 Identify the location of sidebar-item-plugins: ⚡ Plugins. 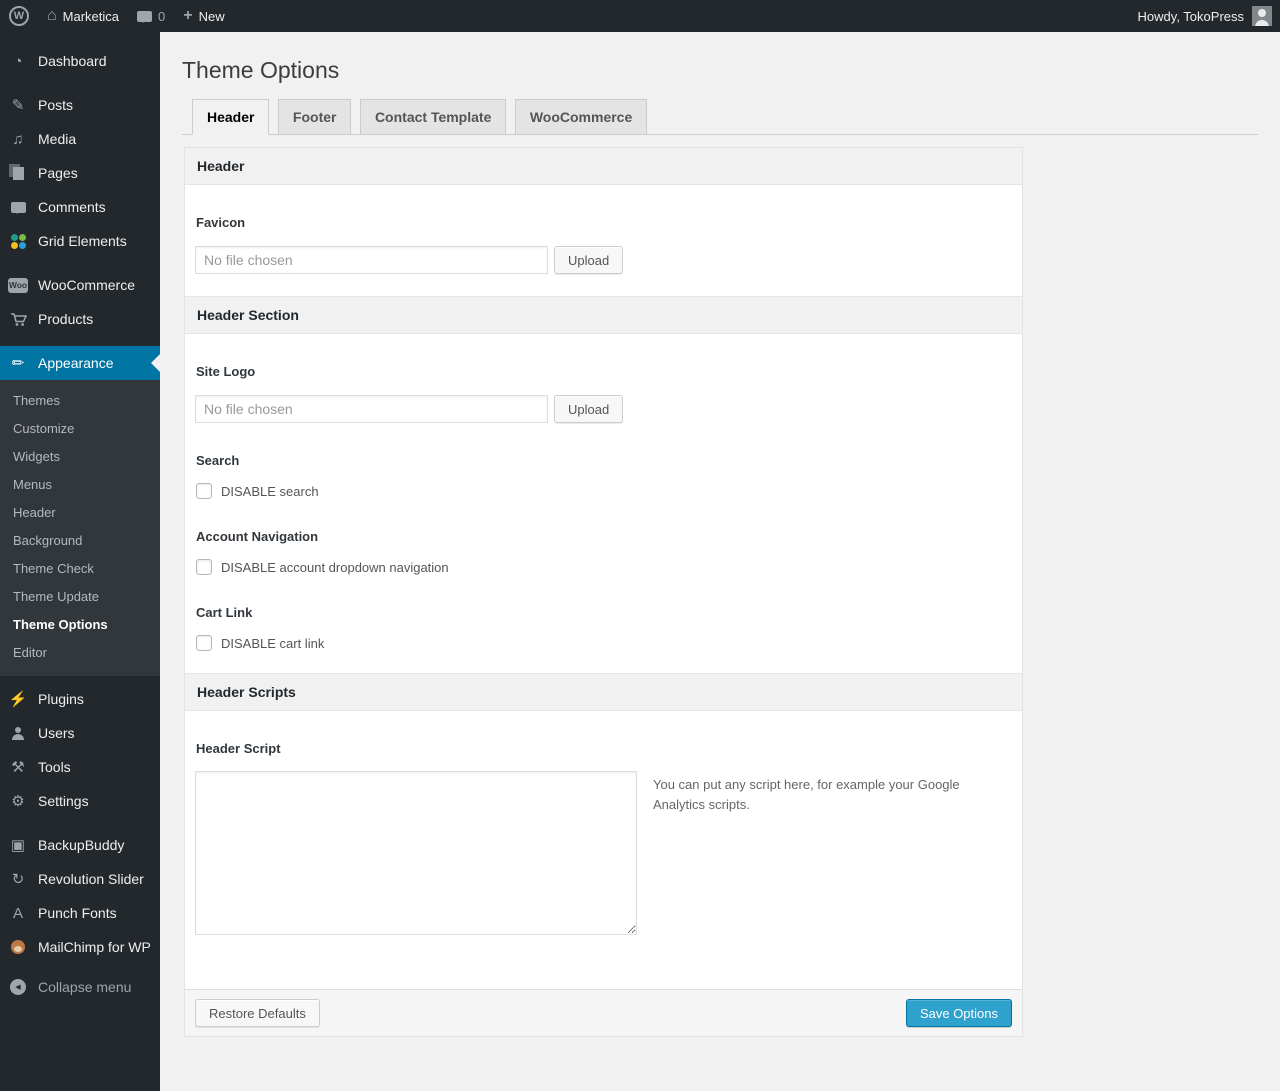
(80, 699).